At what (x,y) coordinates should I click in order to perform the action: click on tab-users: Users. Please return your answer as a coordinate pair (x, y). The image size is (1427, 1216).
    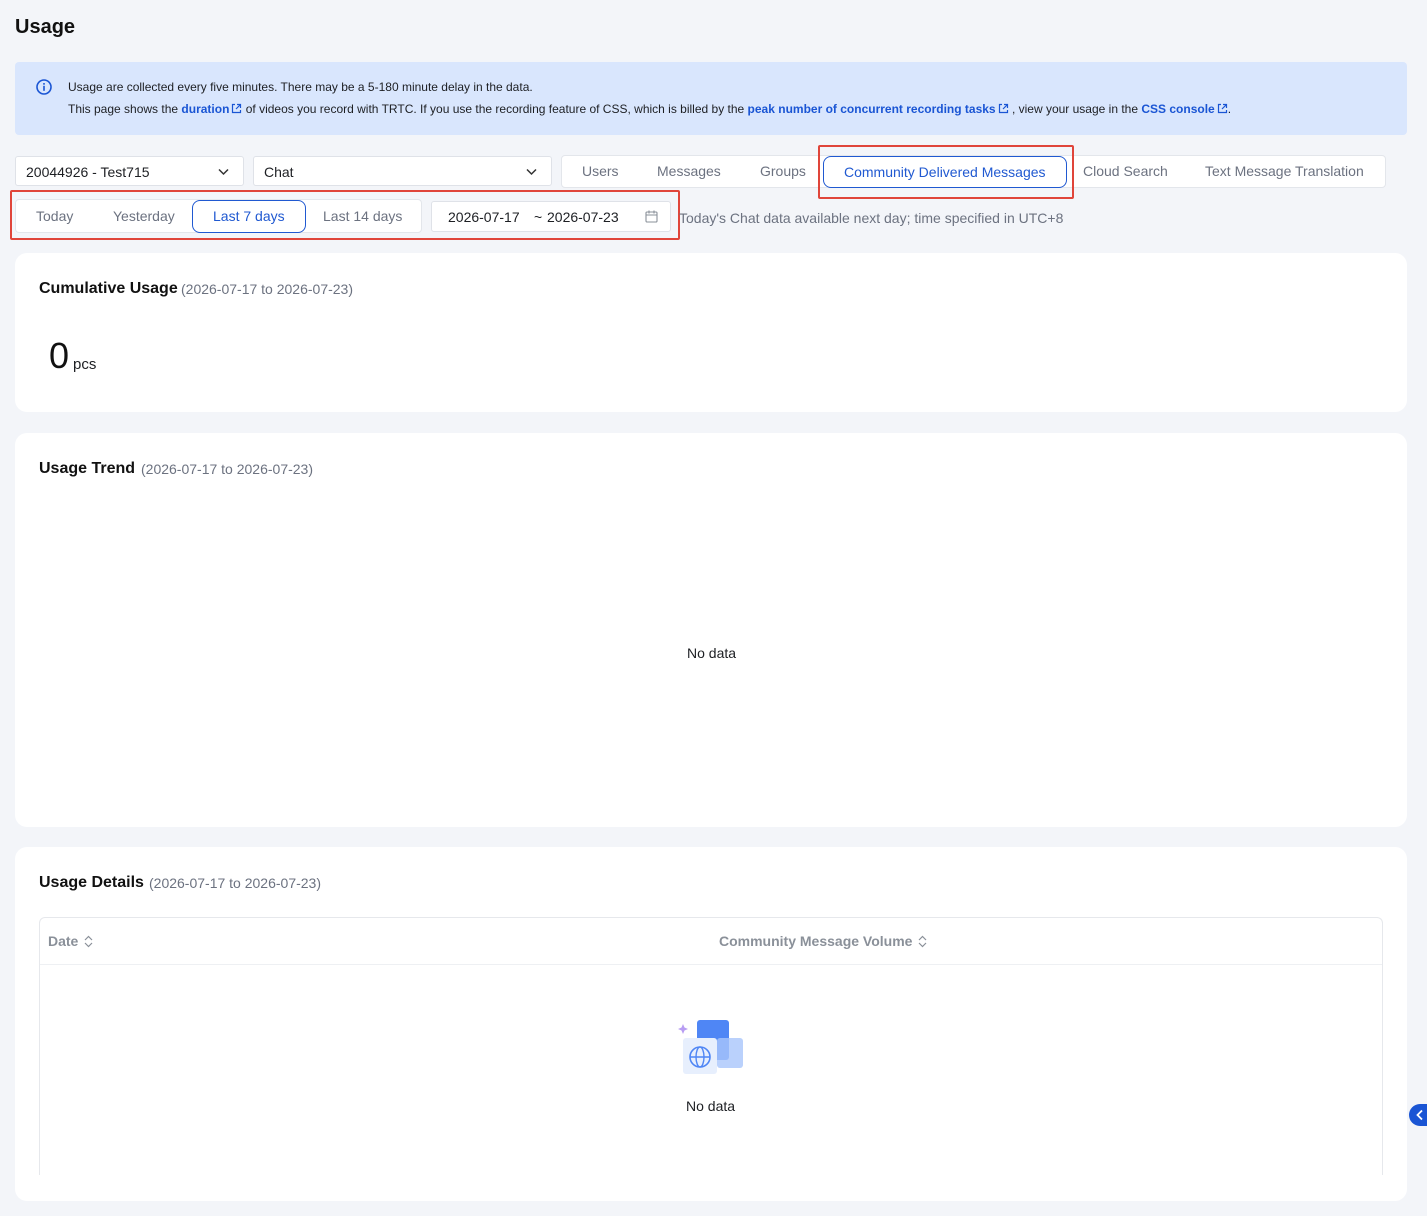
    Looking at the image, I should click on (600, 171).